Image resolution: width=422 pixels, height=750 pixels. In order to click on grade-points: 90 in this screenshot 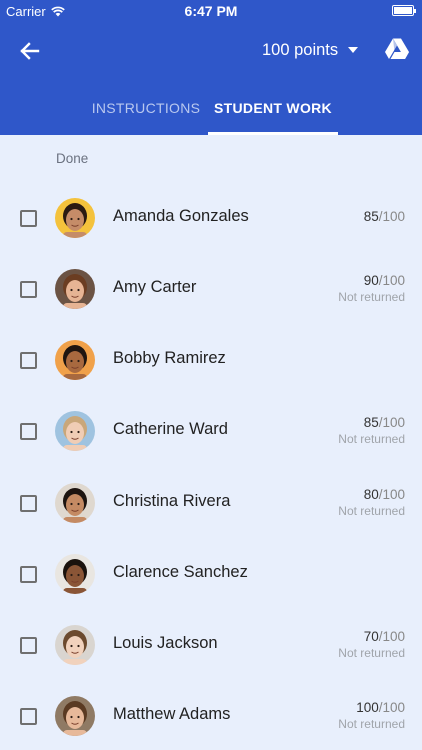, I will do `click(371, 280)`.